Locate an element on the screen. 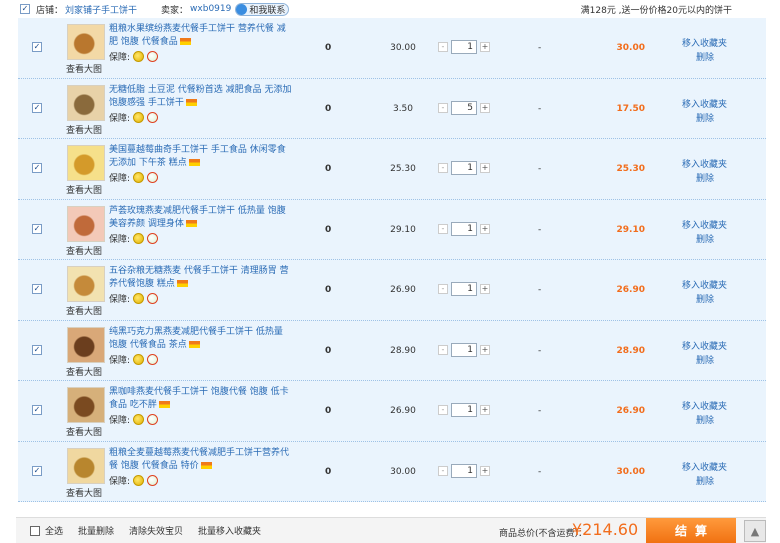 The image size is (780, 543). store-checkbox: ✓ is located at coordinates (25, 9).